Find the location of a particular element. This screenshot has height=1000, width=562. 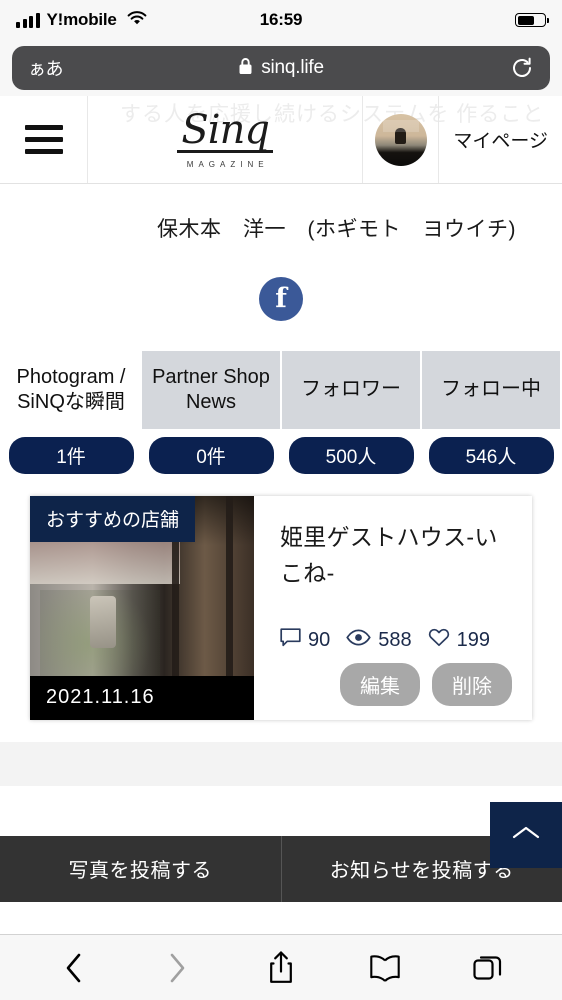

url-display: sinq.life is located at coordinates (281, 68).